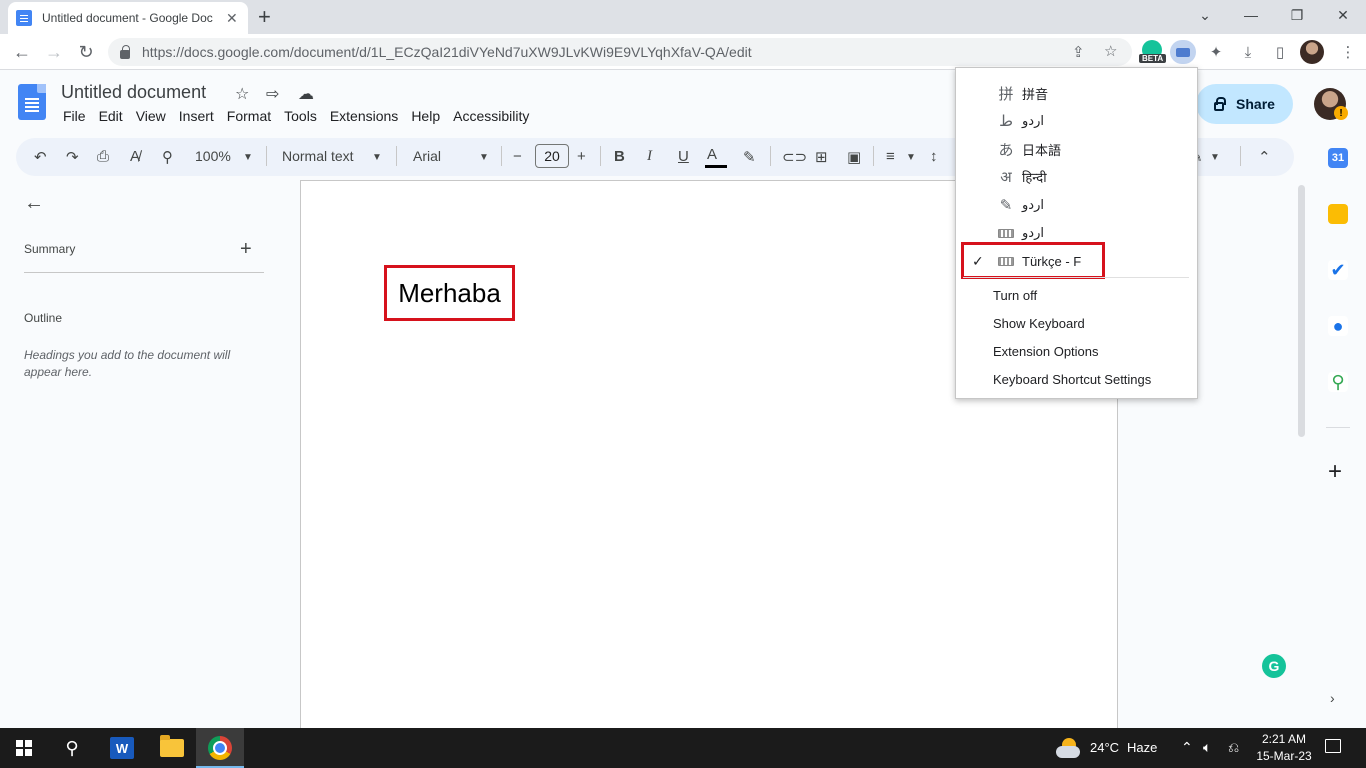  Describe the element at coordinates (1274, 666) in the screenshot. I see `grammarly-icon: G` at that location.